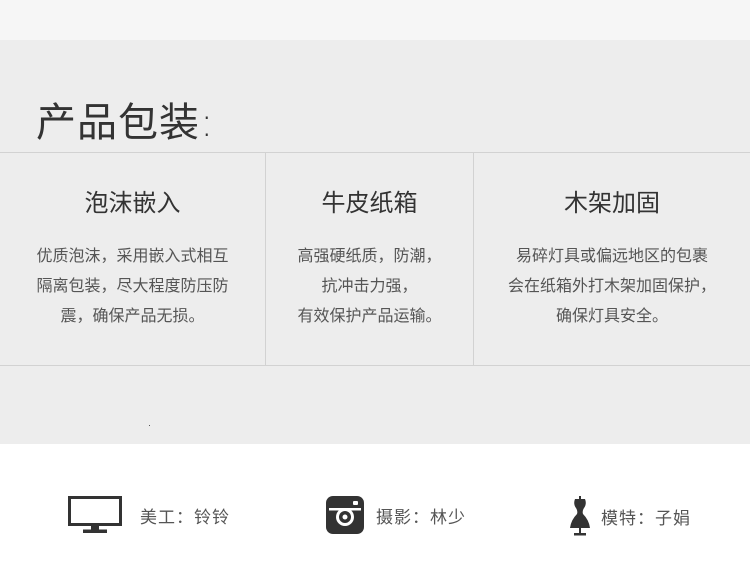 The height and width of the screenshot is (580, 750). What do you see at coordinates (132, 203) in the screenshot?
I see `feature-title: 泡沫嵌入` at bounding box center [132, 203].